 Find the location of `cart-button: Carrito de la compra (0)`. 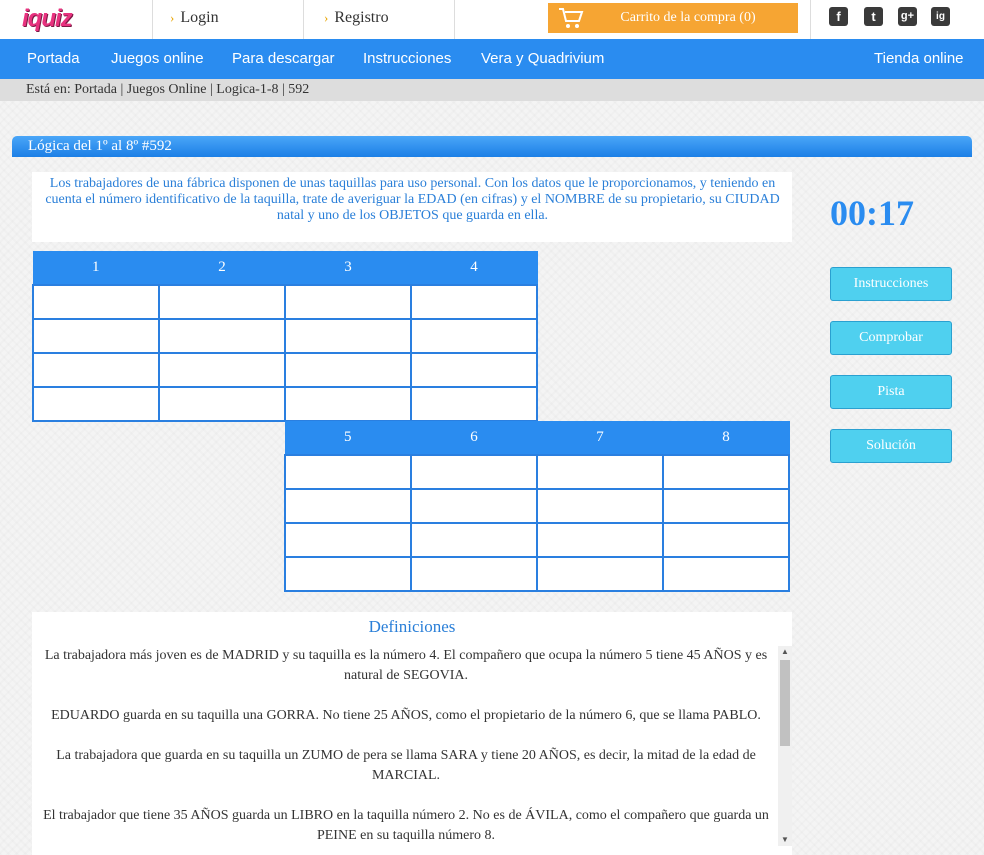

cart-button: Carrito de la compra (0) is located at coordinates (673, 18).